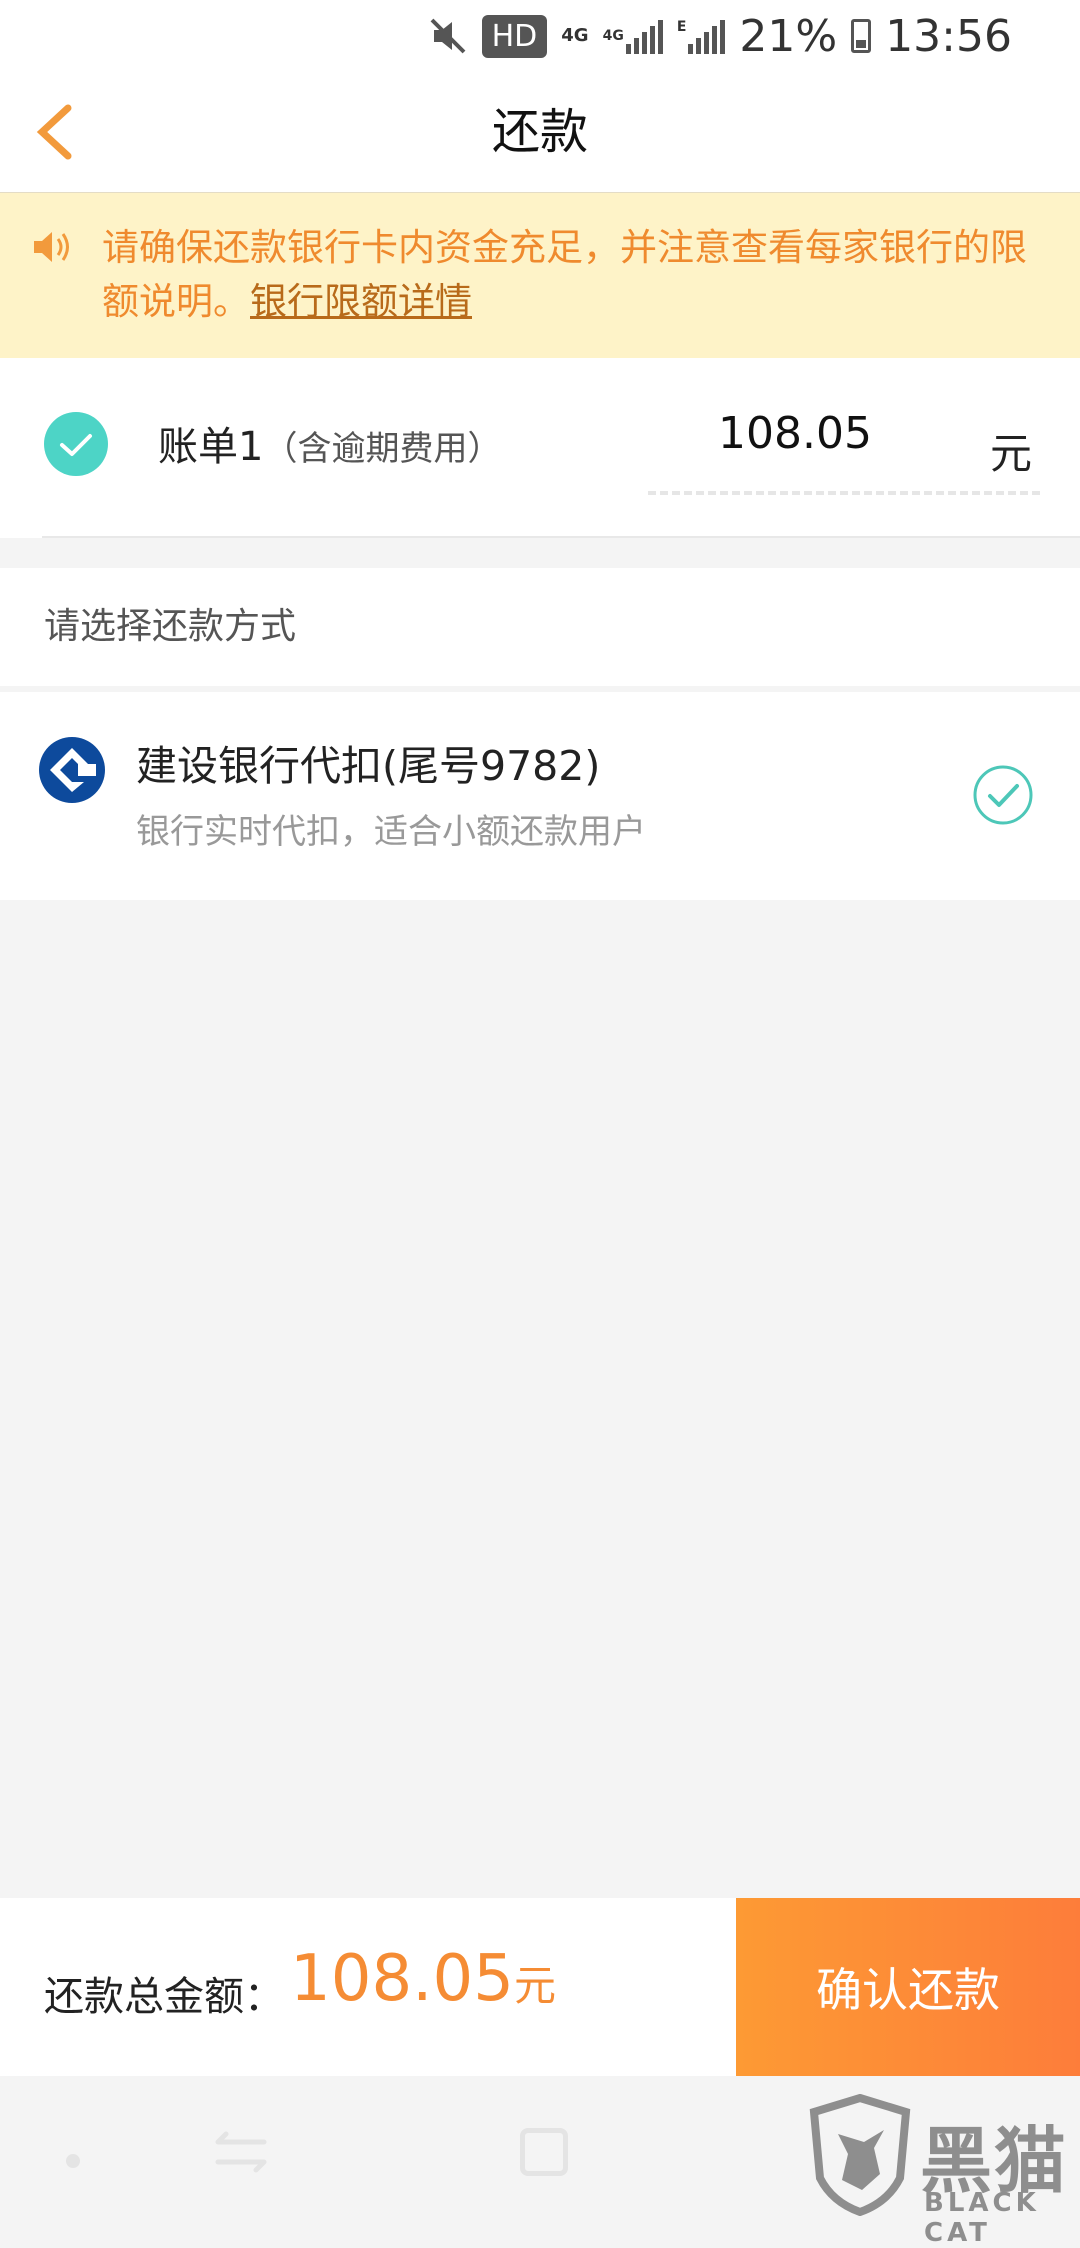 The width and height of the screenshot is (1080, 2248). I want to click on mute-icon, so click(448, 36).